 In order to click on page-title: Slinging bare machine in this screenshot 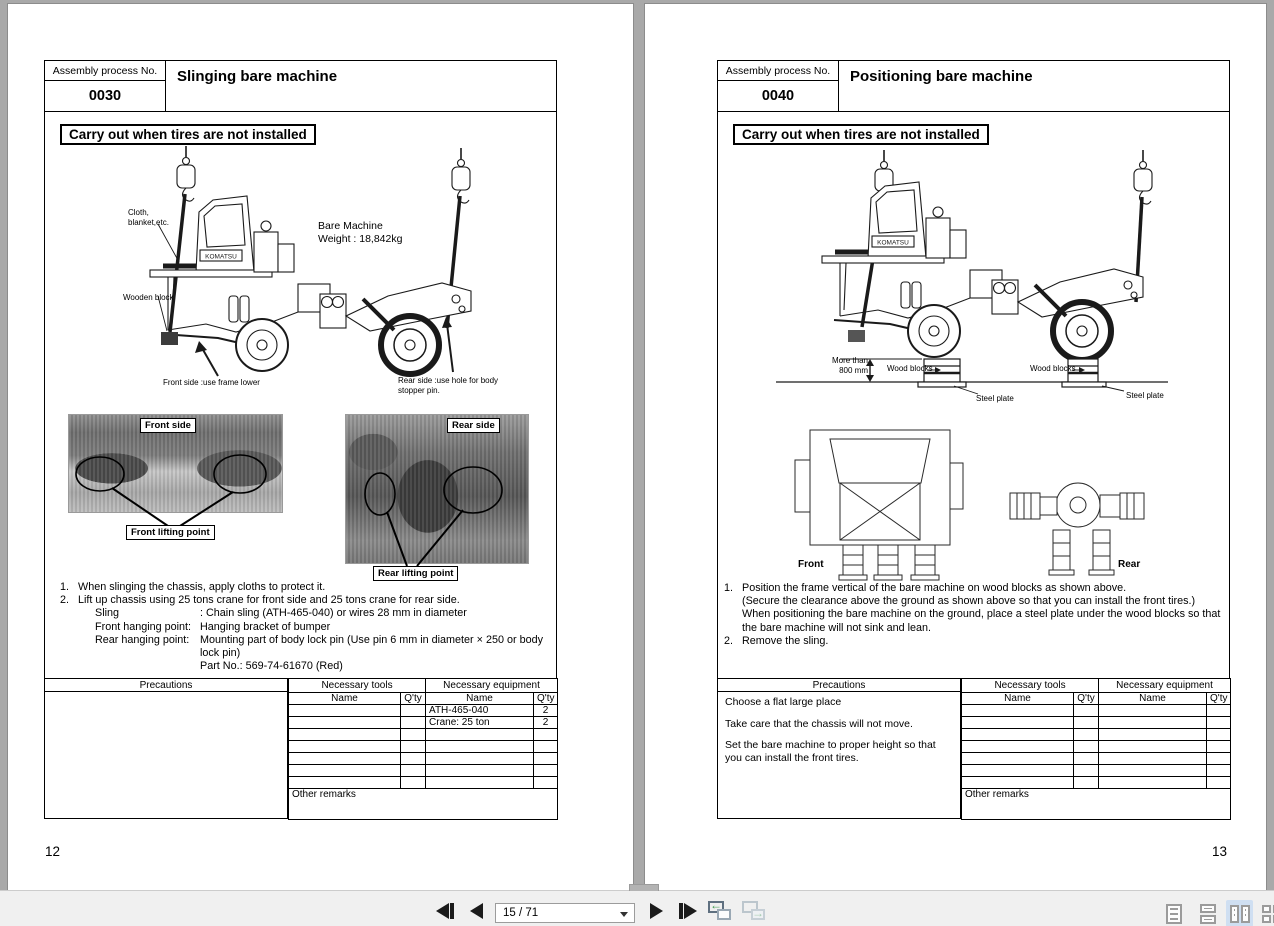, I will do `click(257, 76)`.